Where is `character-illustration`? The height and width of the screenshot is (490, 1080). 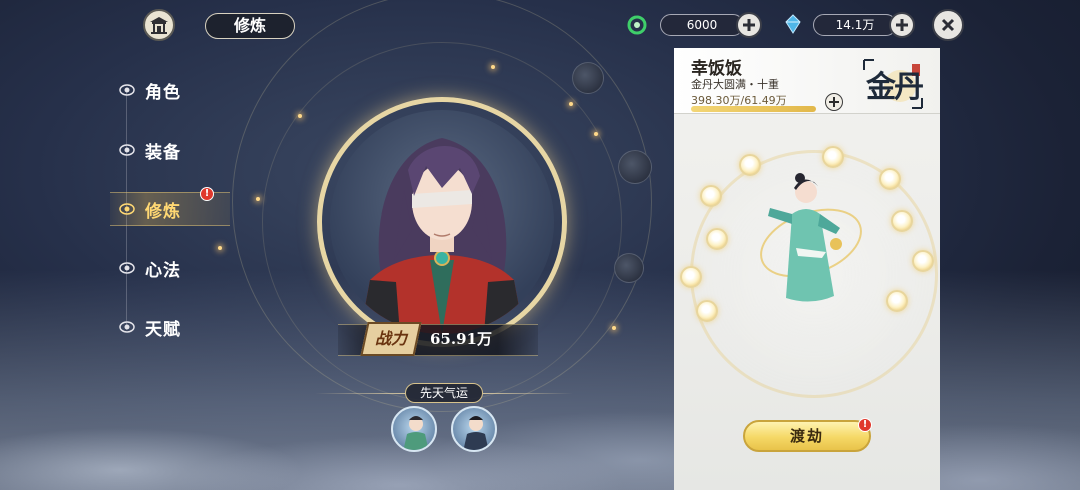
character-illustration is located at coordinates (442, 236).